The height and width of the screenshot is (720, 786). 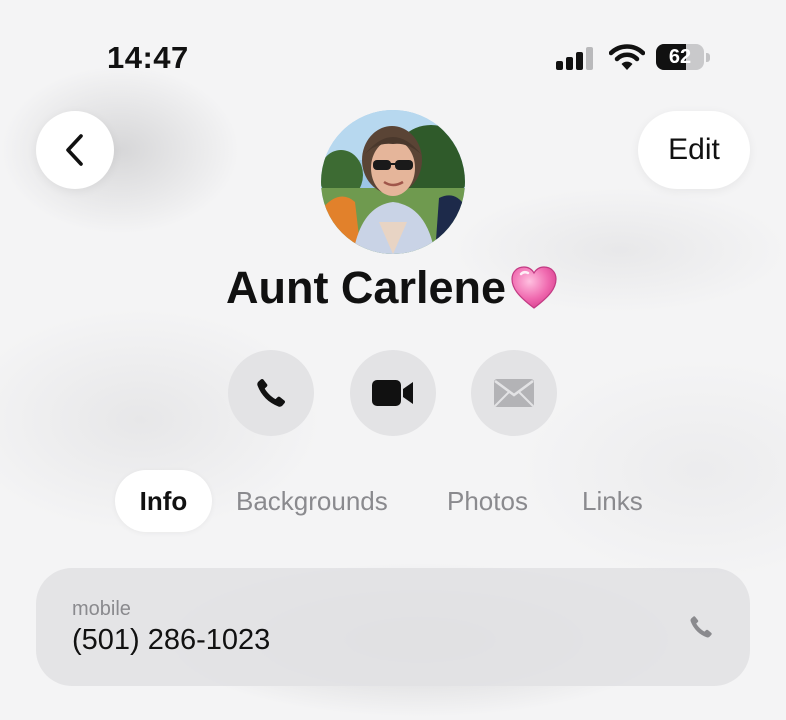 What do you see at coordinates (577, 58) in the screenshot?
I see `cellular-signal-icon` at bounding box center [577, 58].